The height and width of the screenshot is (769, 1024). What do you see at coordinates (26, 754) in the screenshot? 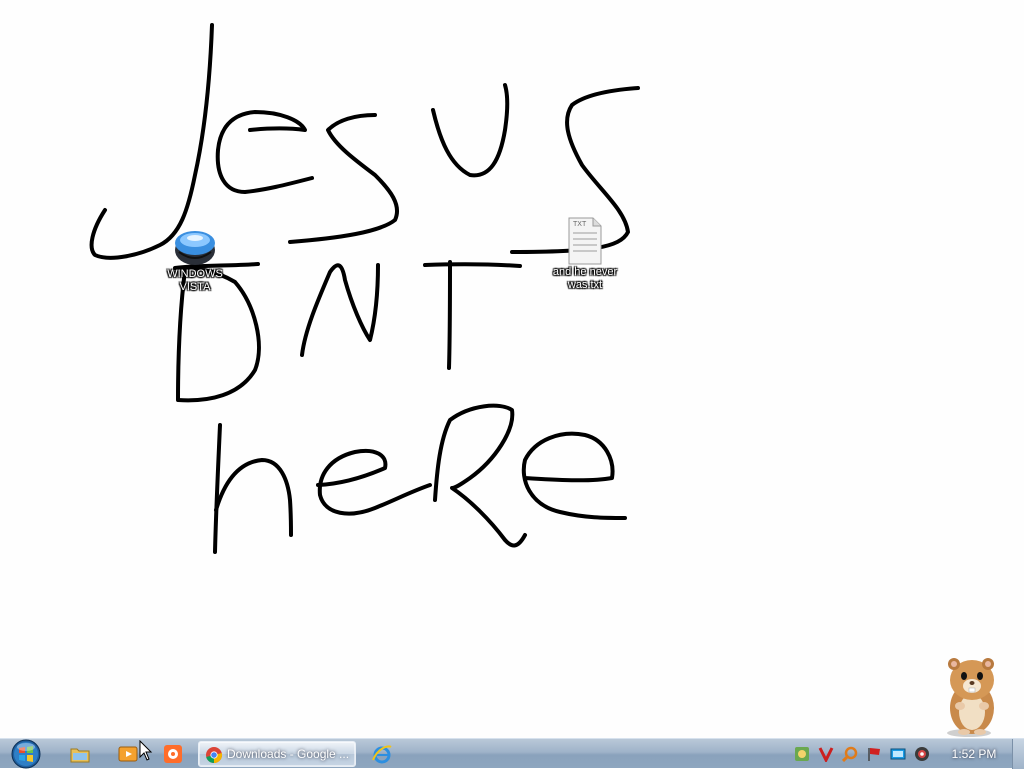
I see `start-orb-icon` at bounding box center [26, 754].